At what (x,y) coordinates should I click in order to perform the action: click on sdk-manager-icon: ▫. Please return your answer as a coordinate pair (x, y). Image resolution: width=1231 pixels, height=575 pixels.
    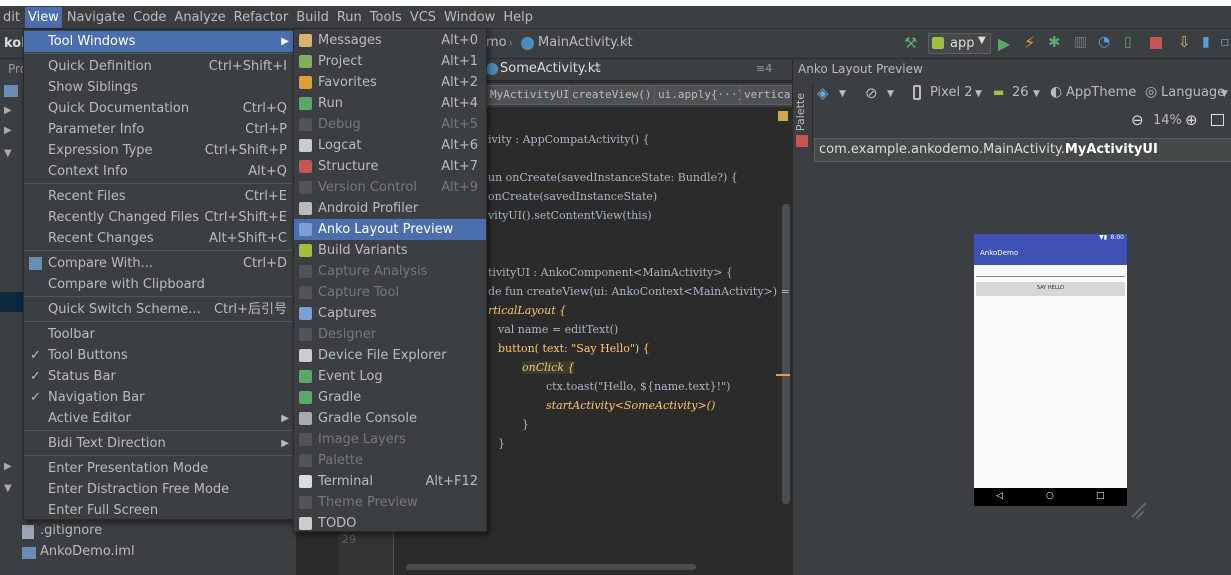
    Looking at the image, I should click on (1225, 42).